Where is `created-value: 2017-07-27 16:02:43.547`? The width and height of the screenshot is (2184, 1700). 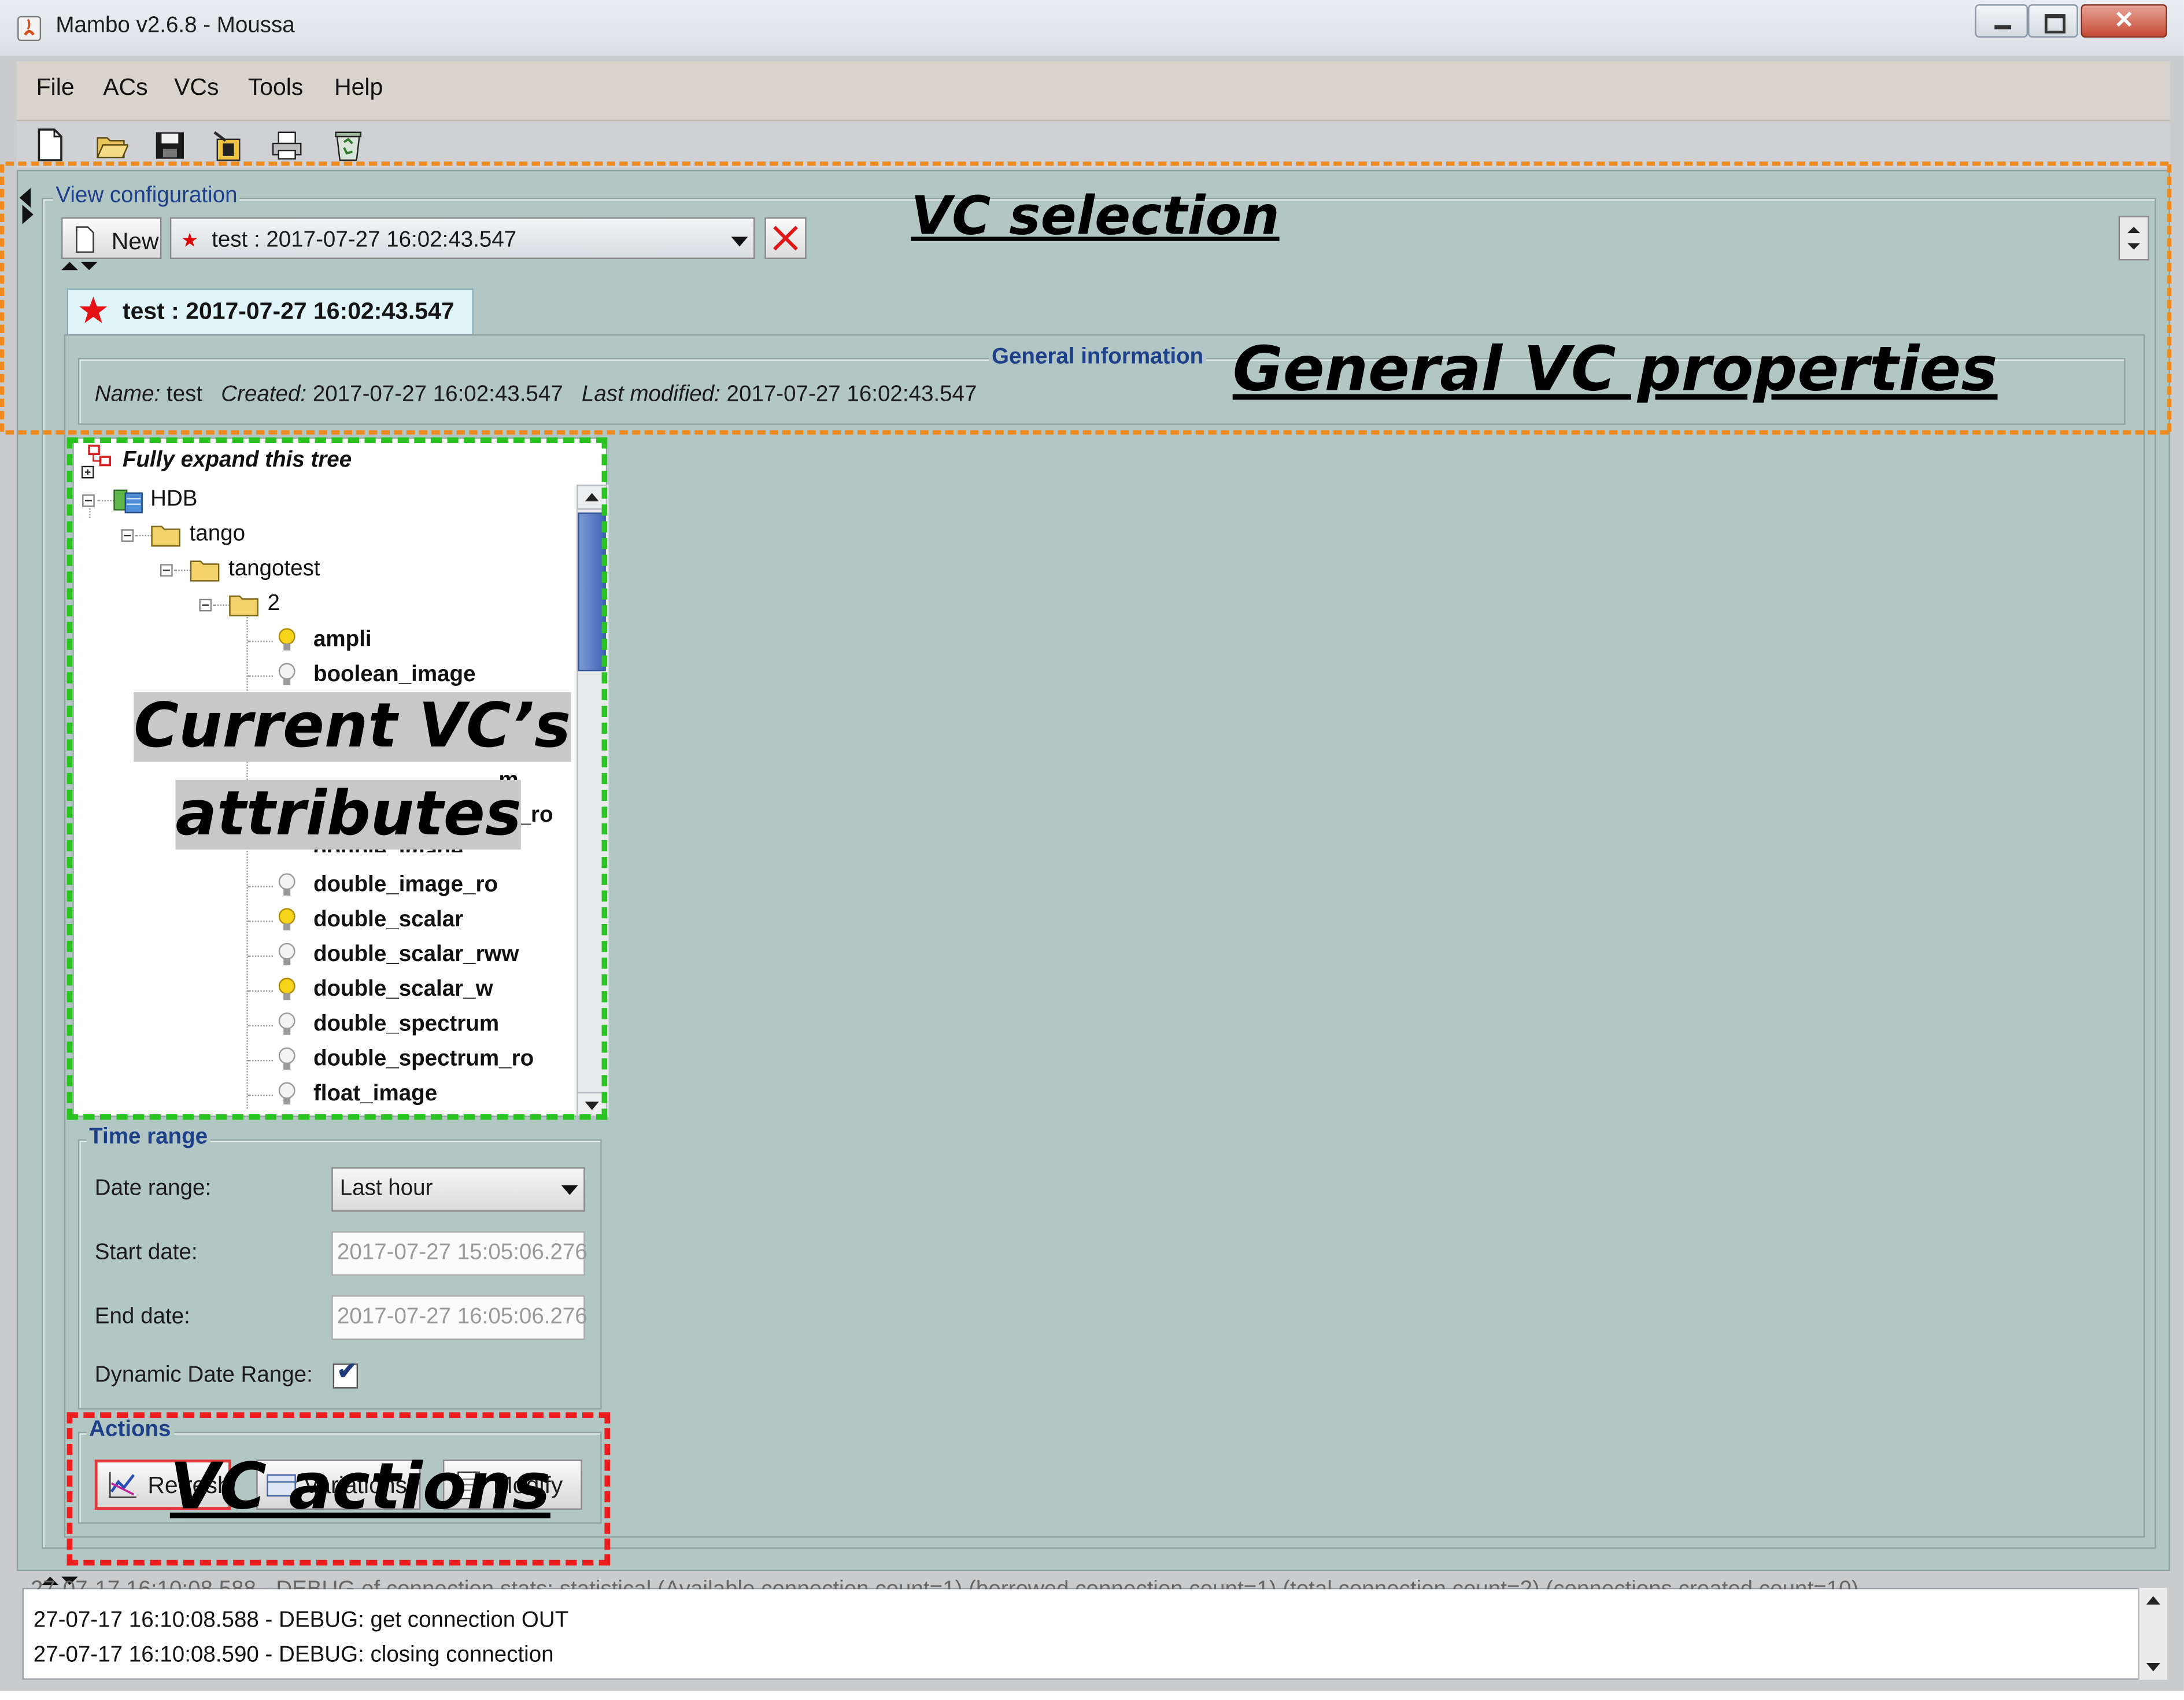 created-value: 2017-07-27 16:02:43.547 is located at coordinates (437, 395).